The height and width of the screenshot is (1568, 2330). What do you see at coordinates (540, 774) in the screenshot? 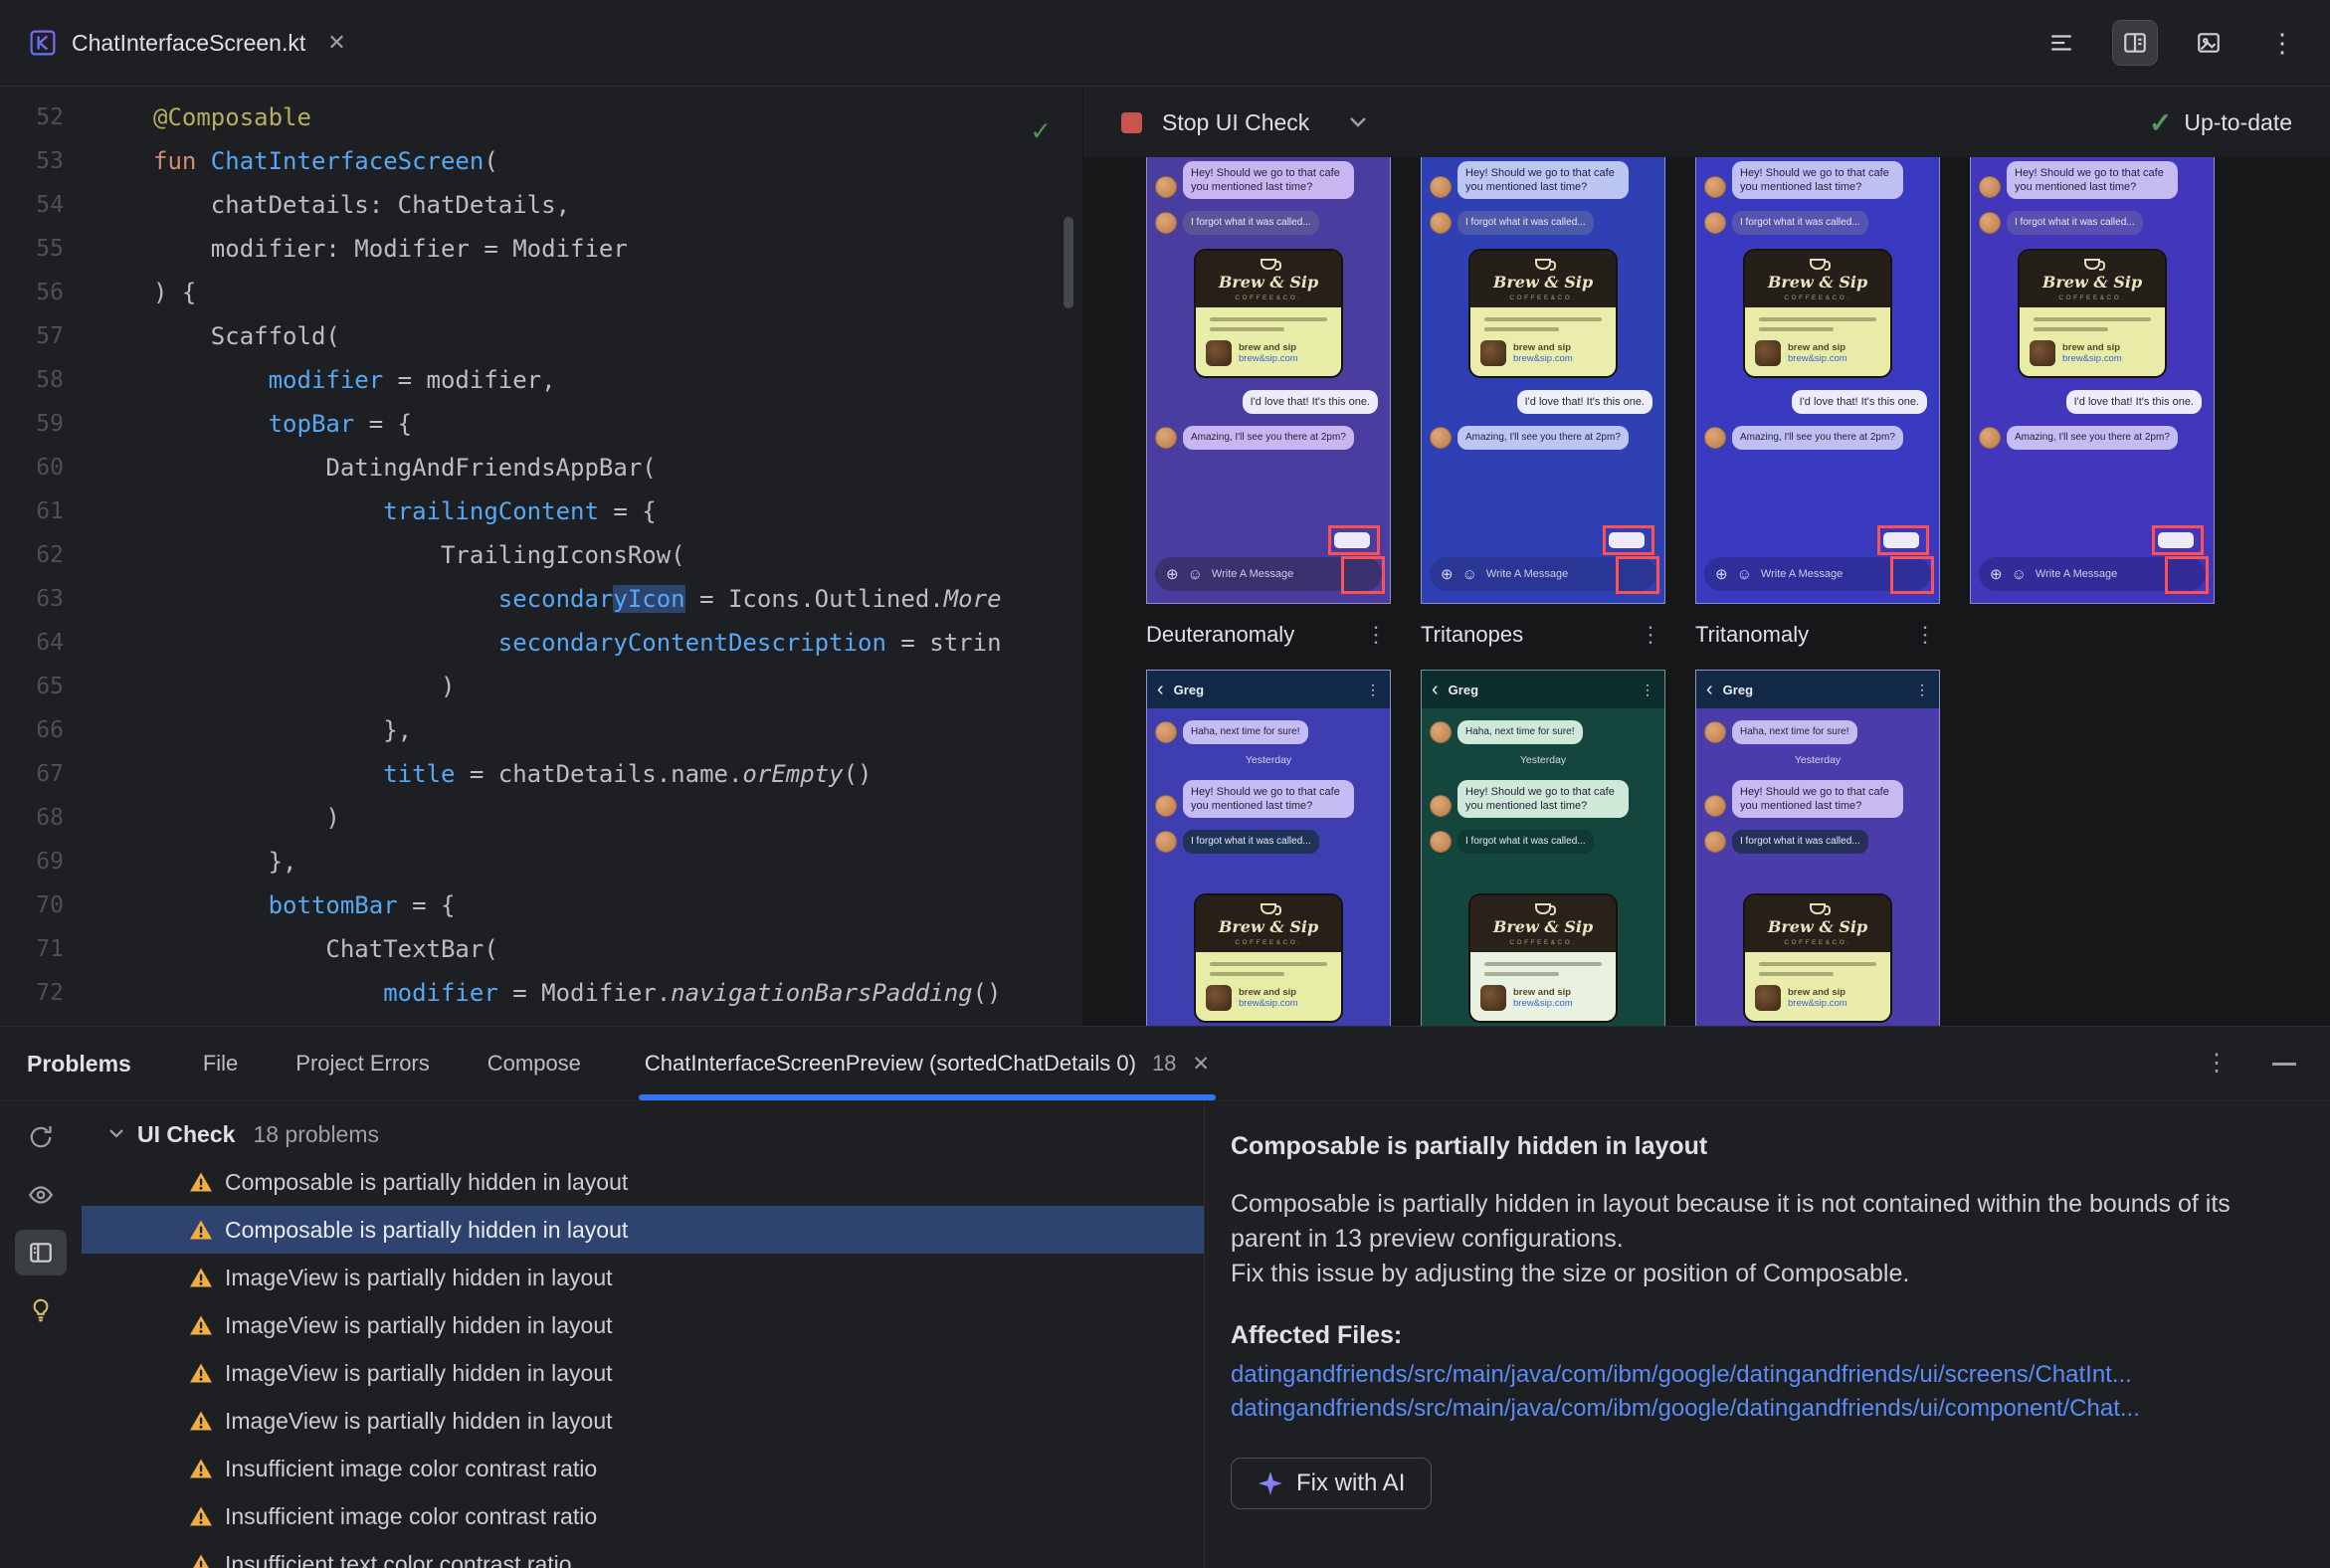
I see `code-line: 67 title = chatDetails.name.orEmpty()` at bounding box center [540, 774].